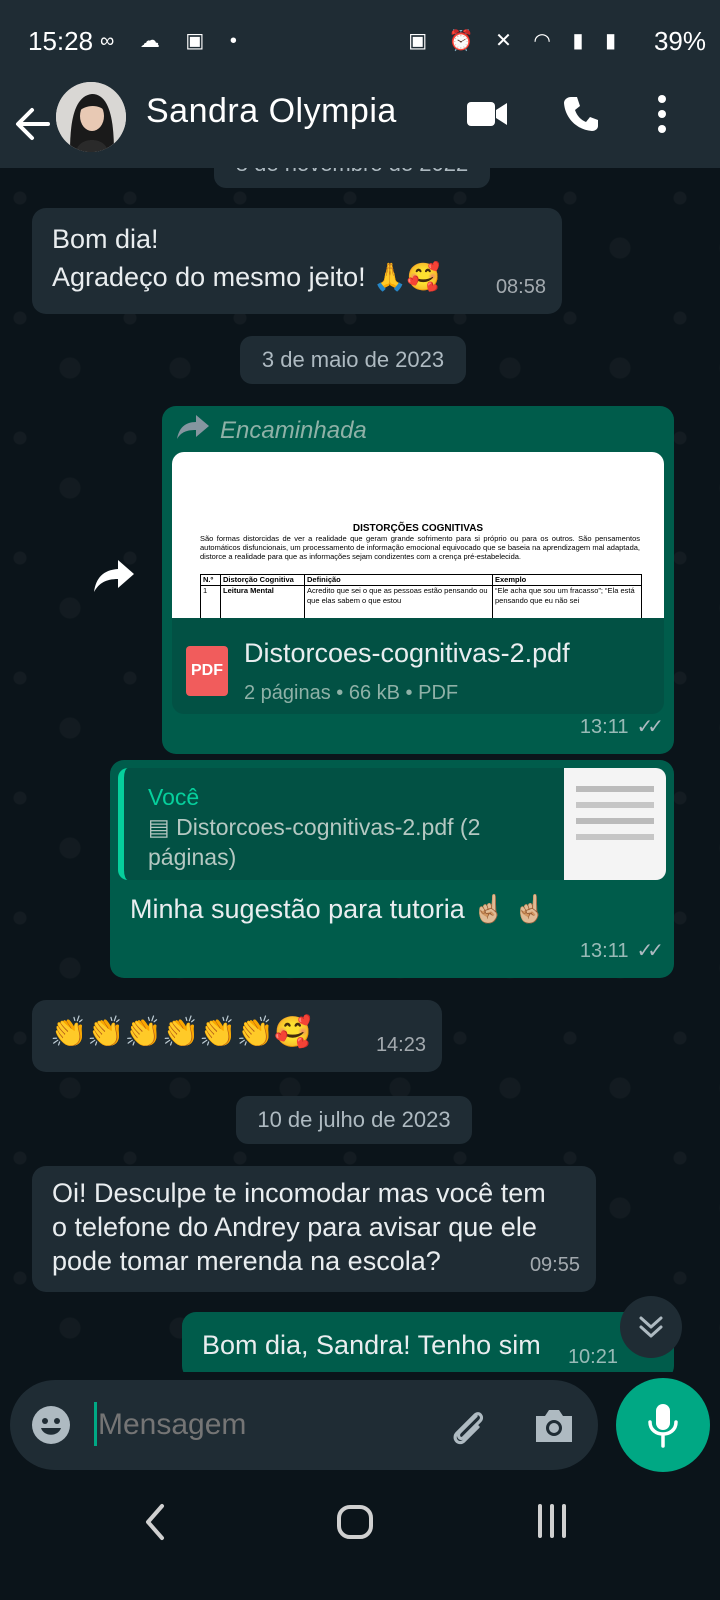  I want to click on outgoing-message: Bom dia, Sandra! Tenho sim 10:21, so click(428, 1346).